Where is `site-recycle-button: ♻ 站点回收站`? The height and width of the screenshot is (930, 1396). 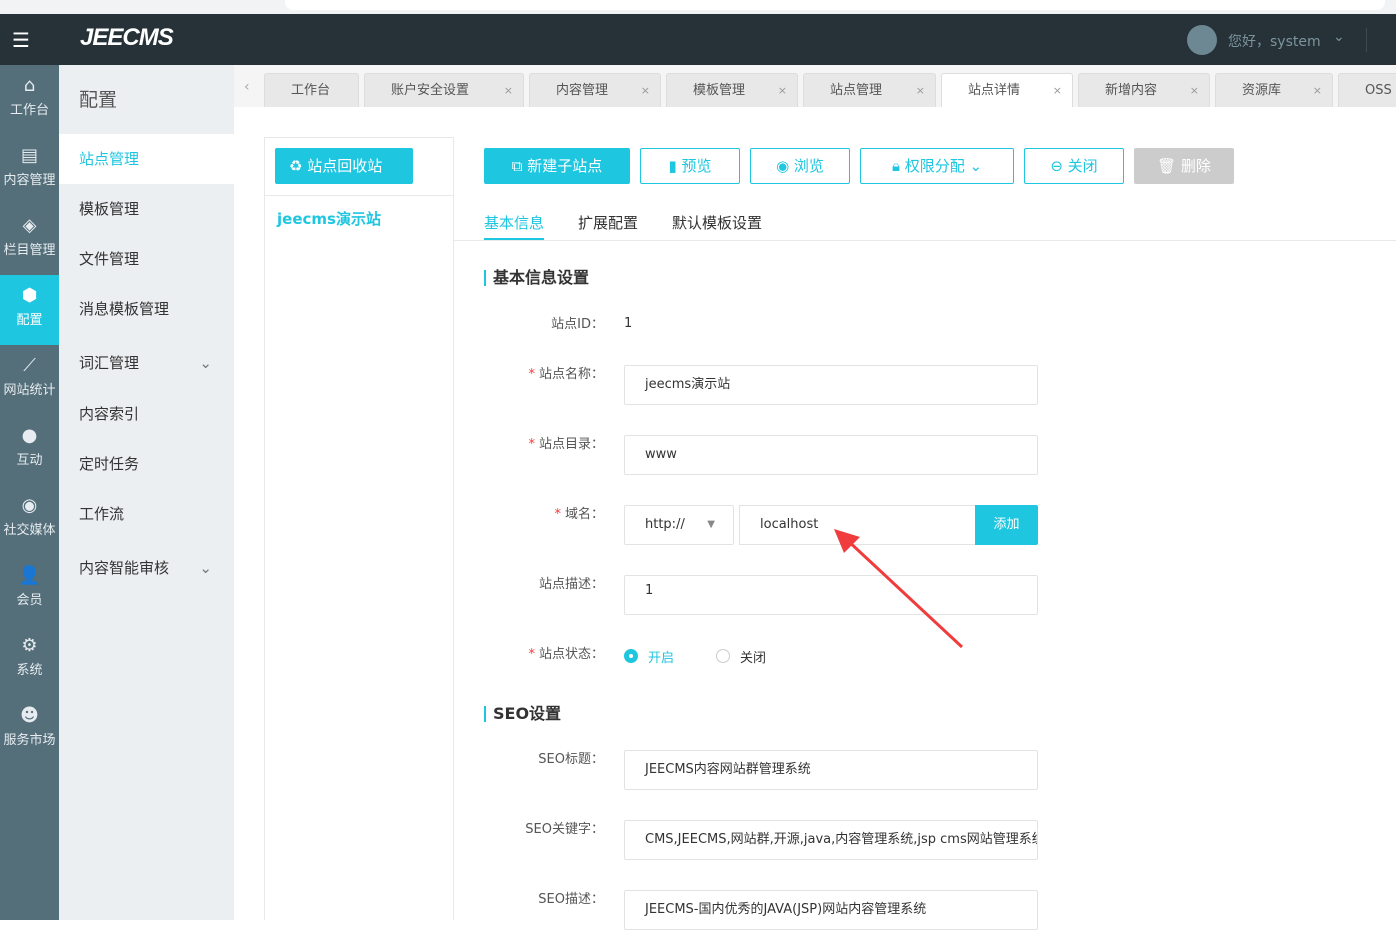 site-recycle-button: ♻ 站点回收站 is located at coordinates (344, 166).